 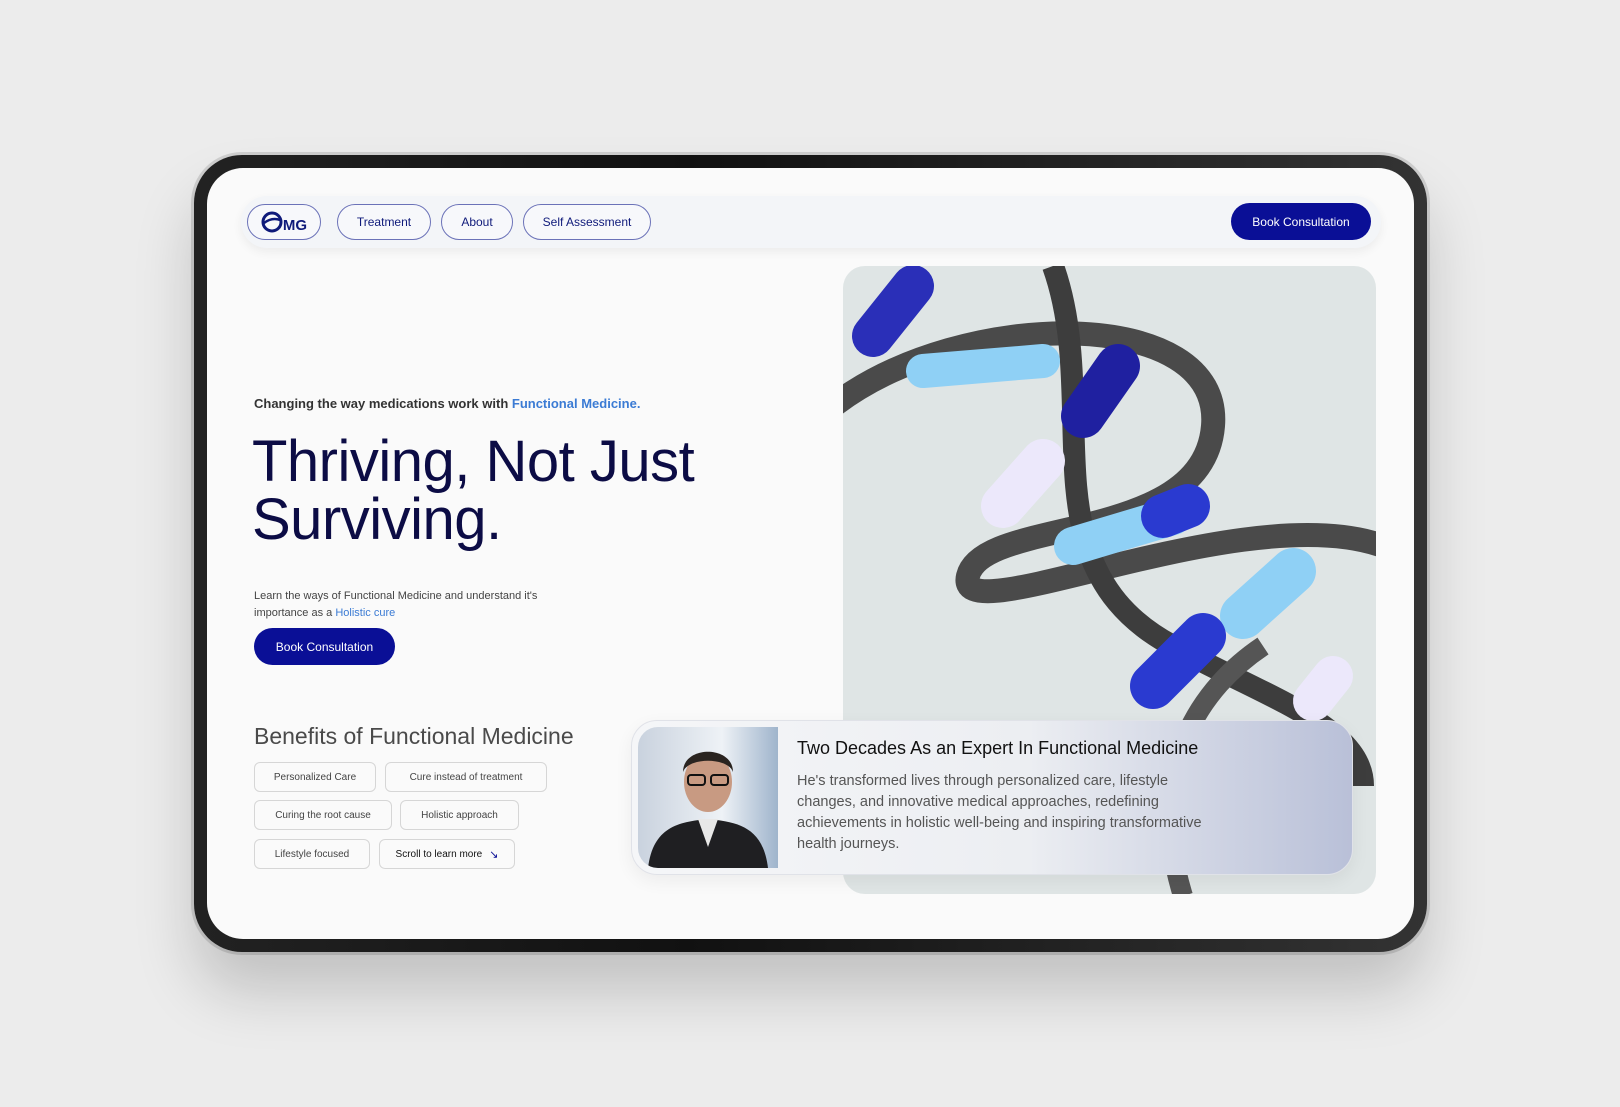 I want to click on eyebrow-text: Changing the way medications work with, so click(x=383, y=403).